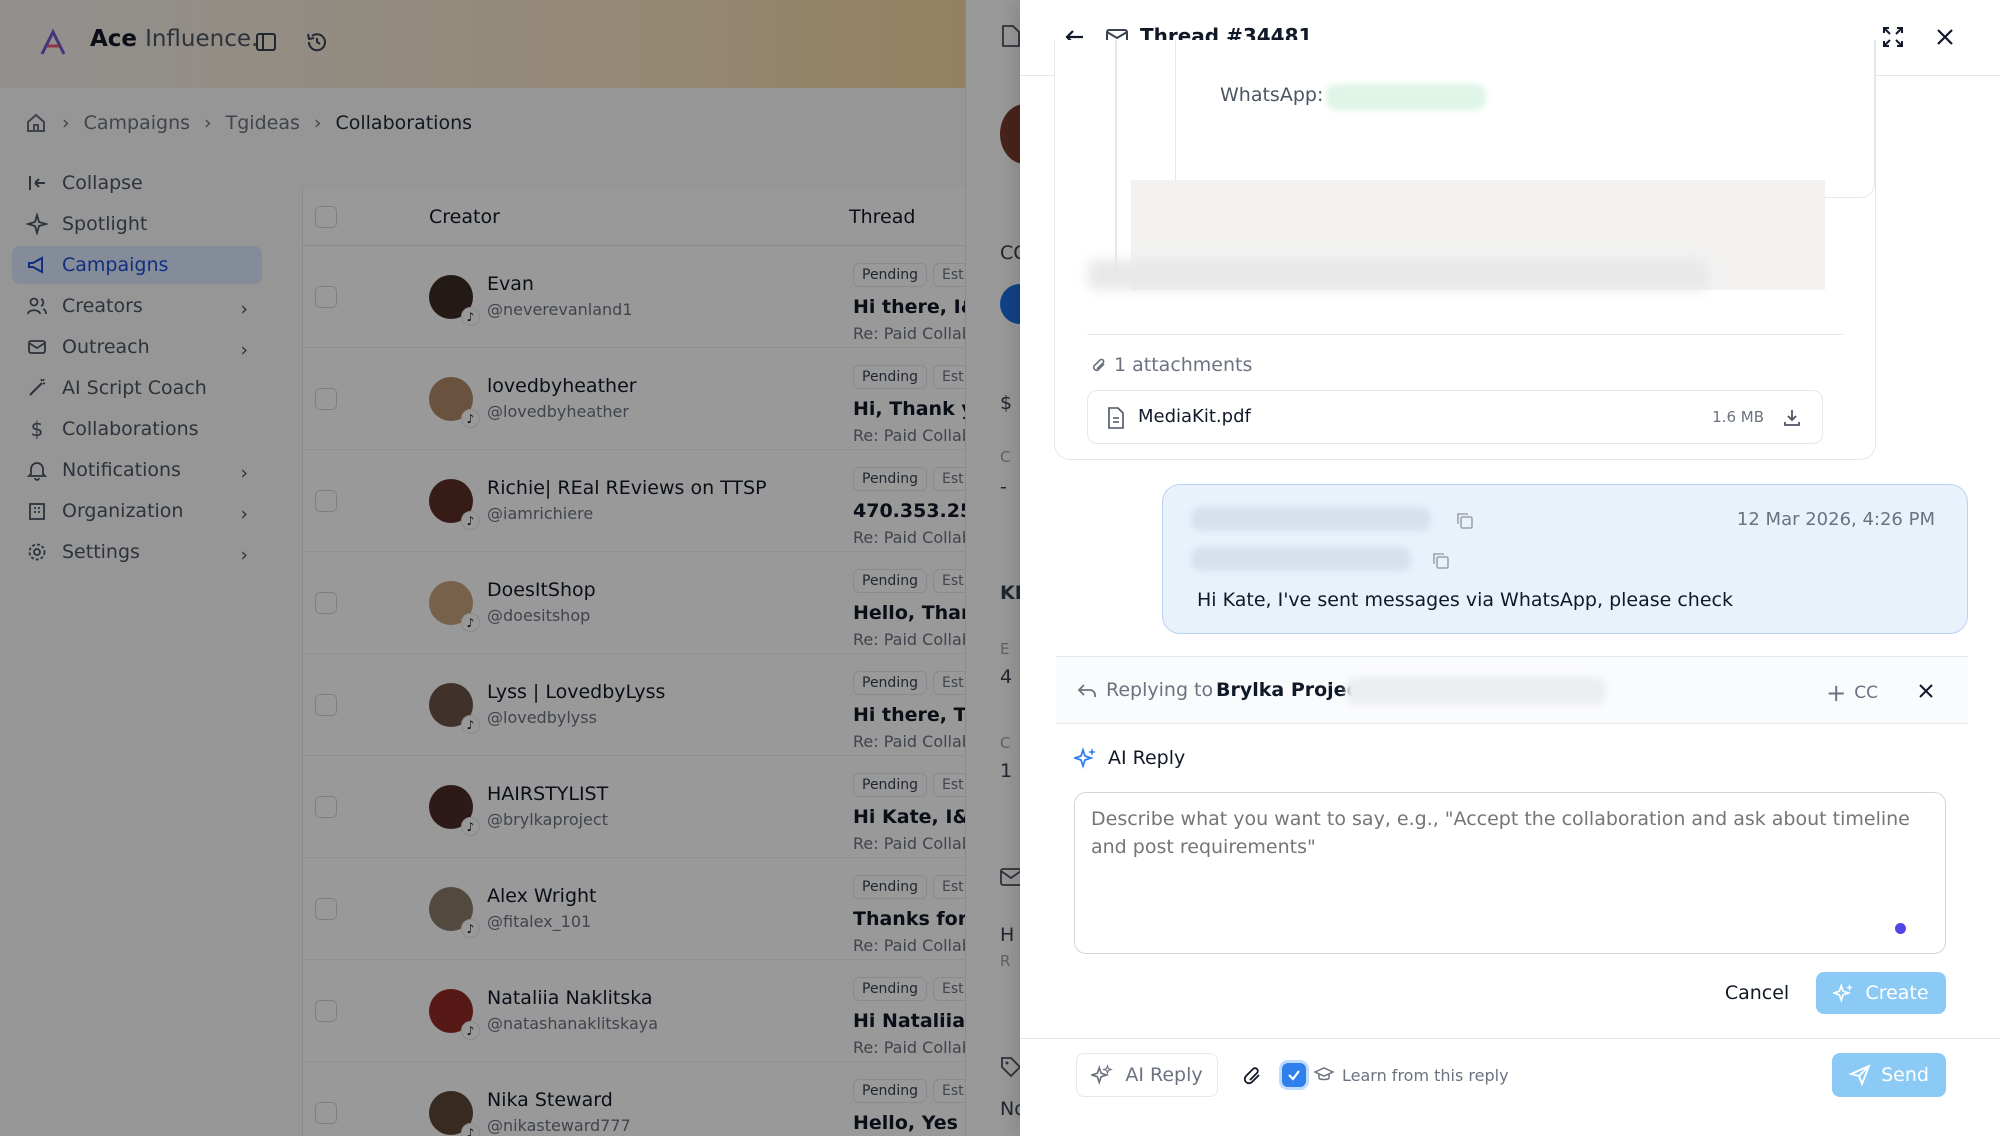  I want to click on learn-checkbox, so click(1294, 1075).